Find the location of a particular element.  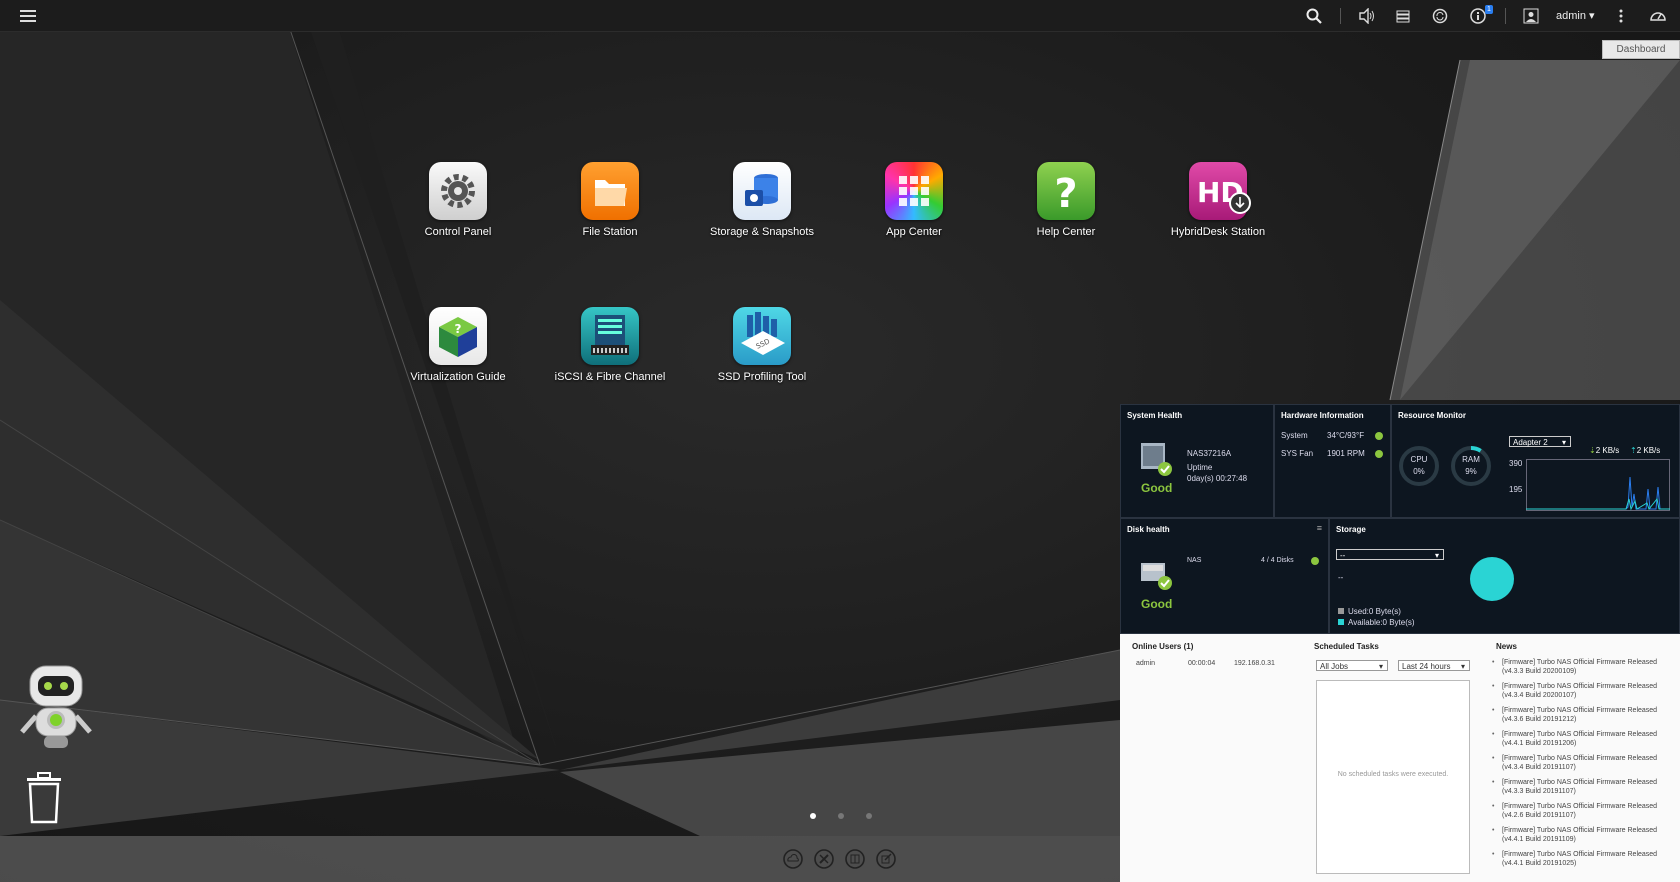

online-user-row: admin 00:00:04 192.168.0.31 is located at coordinates (1205, 663).